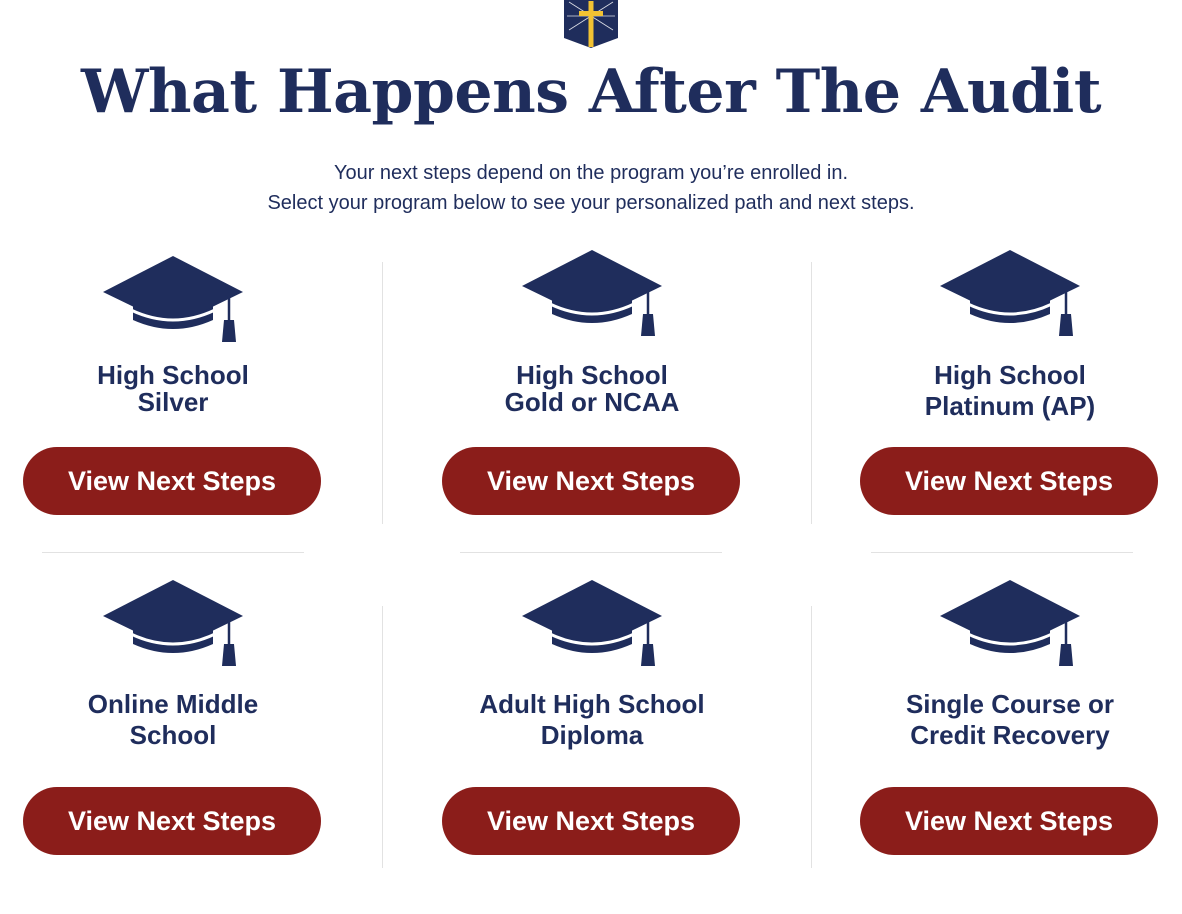  What do you see at coordinates (1010, 719) in the screenshot?
I see `program-title: Single Course or Credit Recovery` at bounding box center [1010, 719].